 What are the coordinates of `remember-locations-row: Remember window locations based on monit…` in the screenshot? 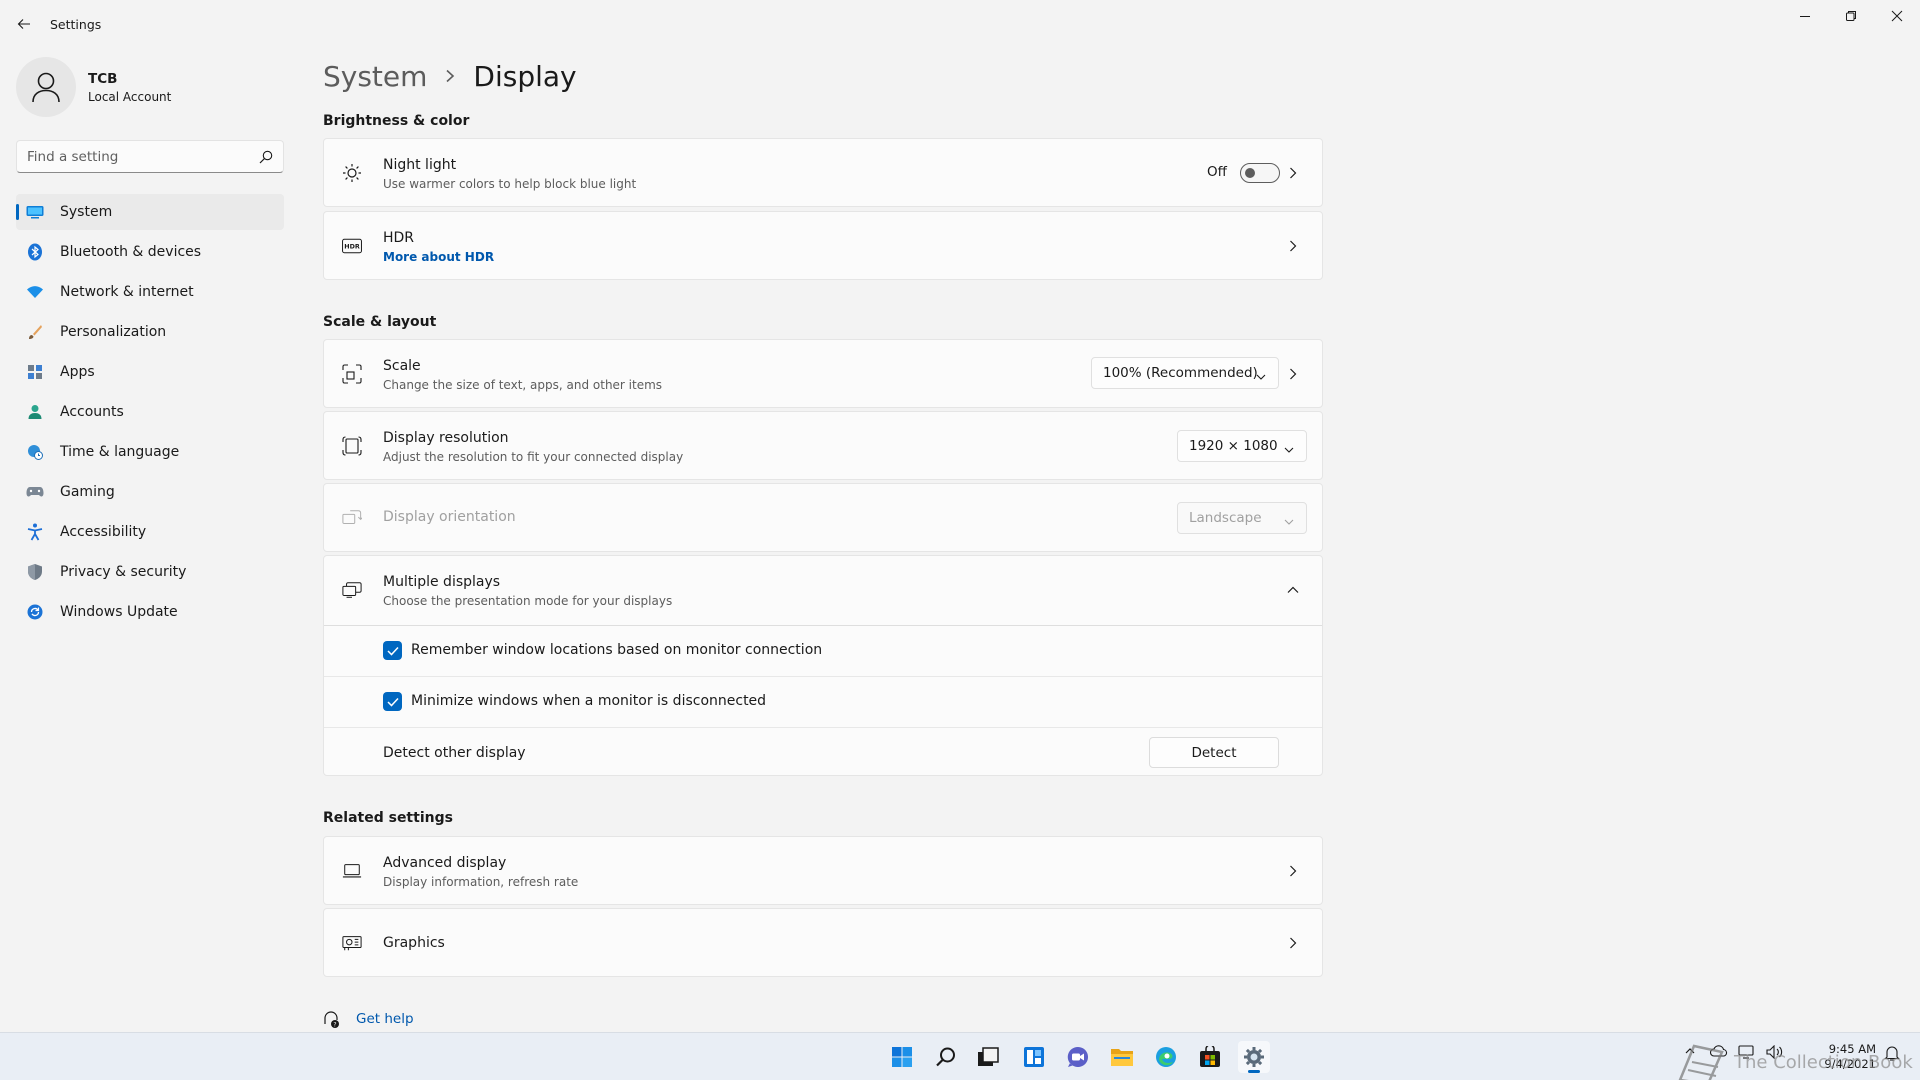 It's located at (823, 651).